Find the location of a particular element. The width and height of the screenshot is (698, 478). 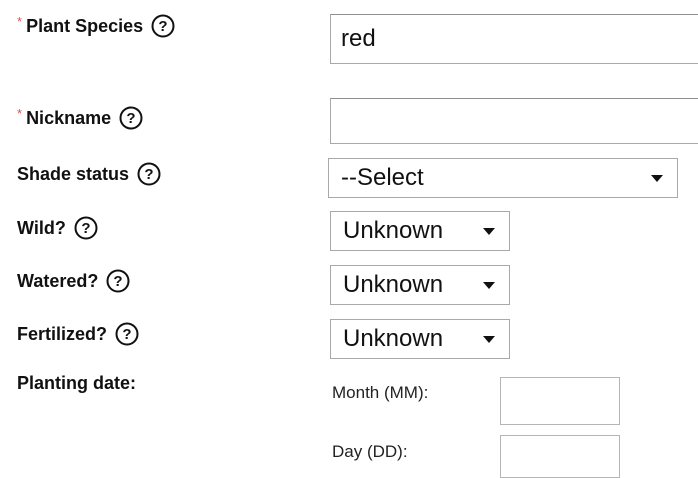

plant-species-input is located at coordinates (514, 39).